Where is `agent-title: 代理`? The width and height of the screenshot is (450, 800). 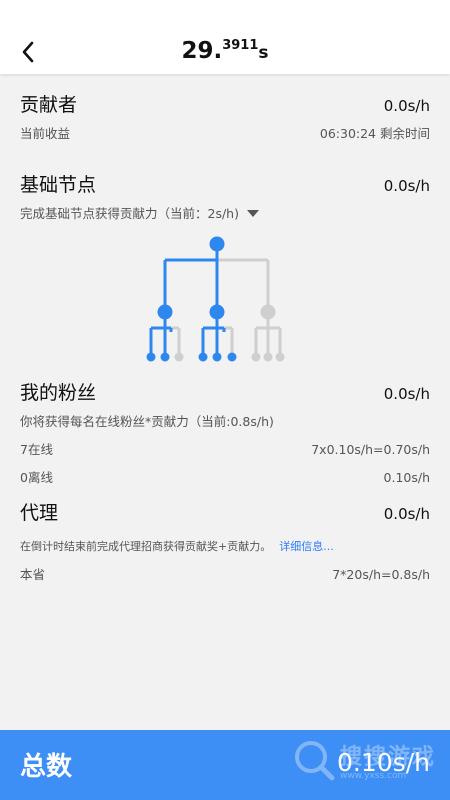
agent-title: 代理 is located at coordinates (39, 513).